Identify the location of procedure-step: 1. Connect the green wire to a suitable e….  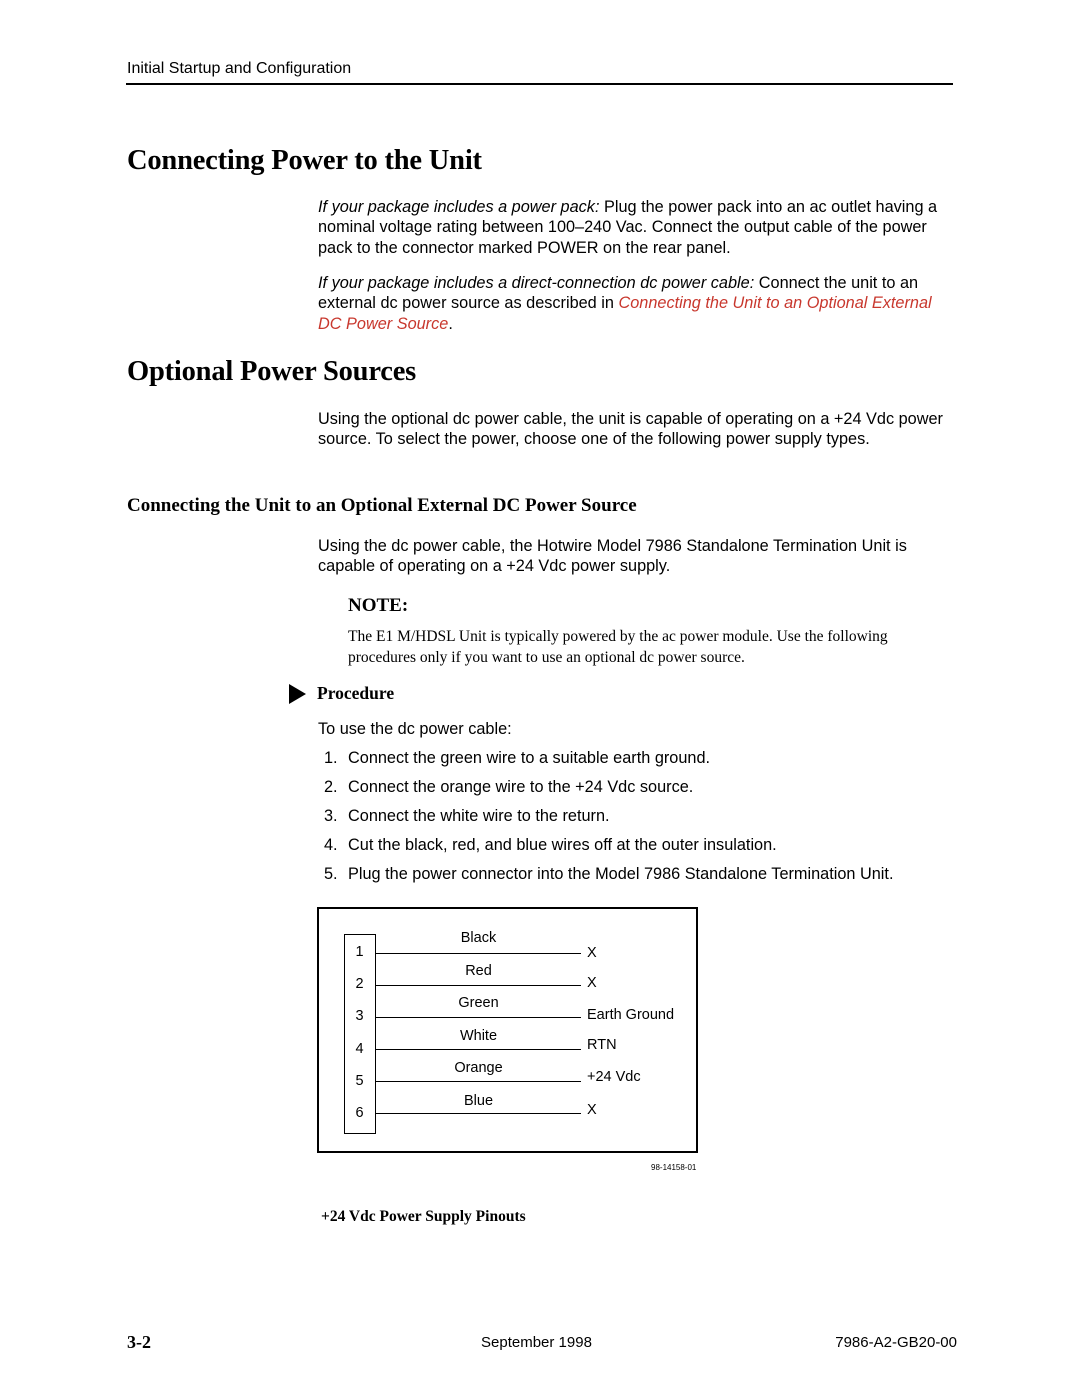
(608, 763).